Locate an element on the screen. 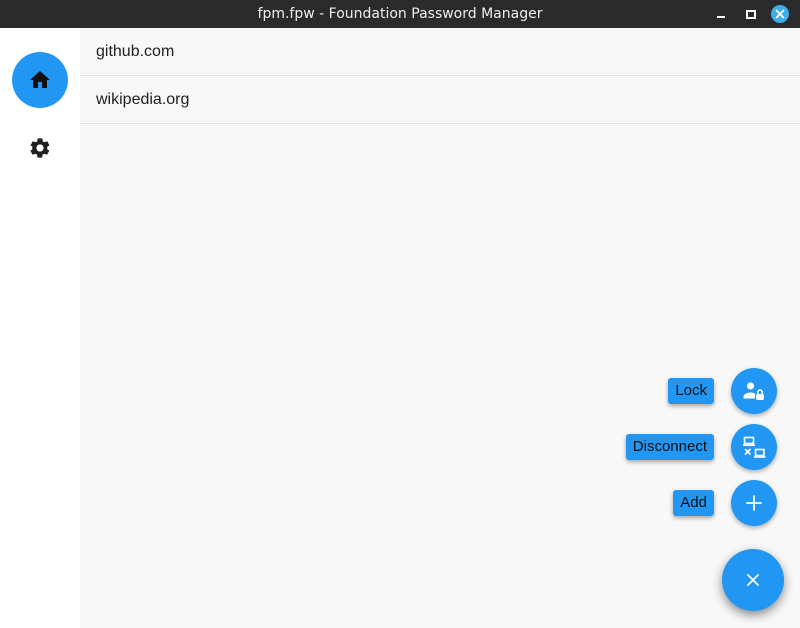  home-icon is located at coordinates (40, 79).